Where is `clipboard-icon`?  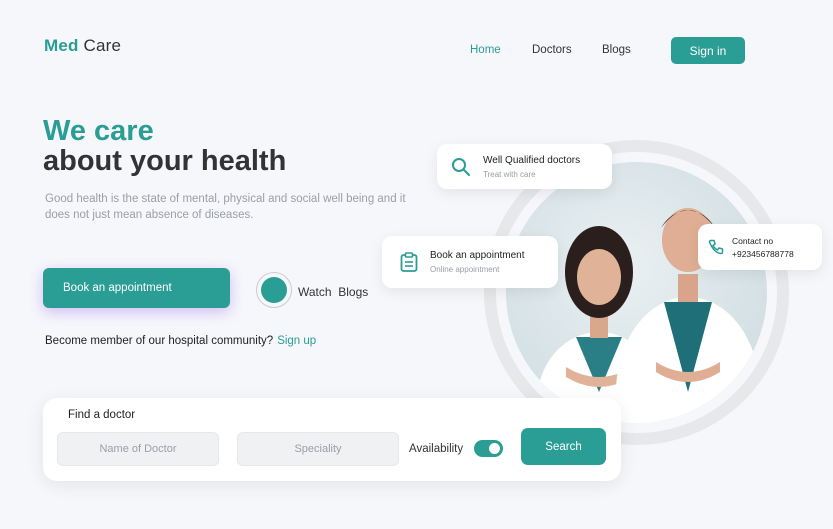 clipboard-icon is located at coordinates (409, 262).